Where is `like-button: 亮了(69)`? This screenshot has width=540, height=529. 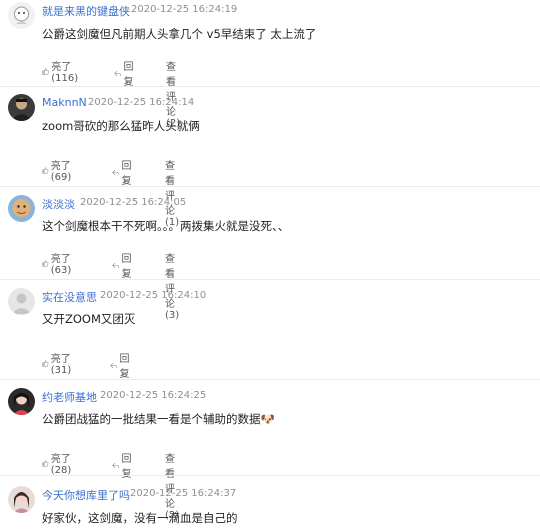
like-button: 亮了(69) is located at coordinates (59, 170).